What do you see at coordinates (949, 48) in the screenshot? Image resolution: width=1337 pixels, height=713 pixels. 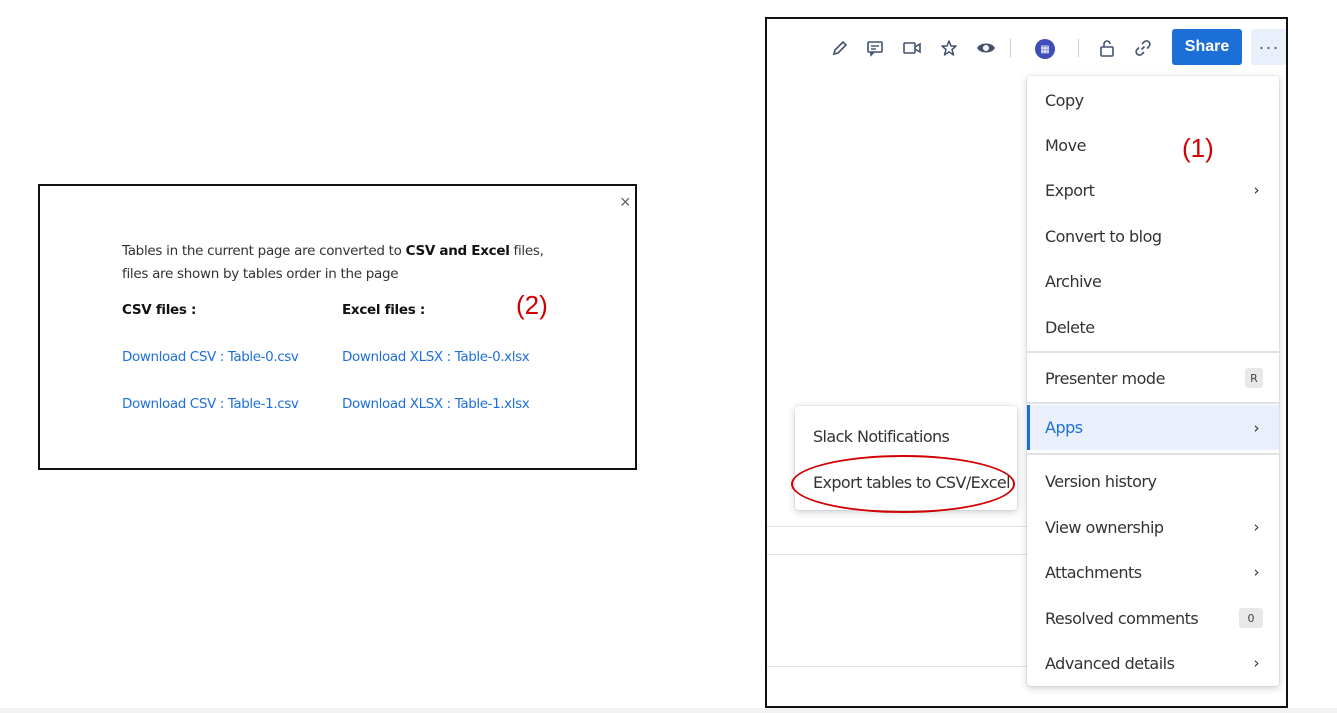 I see `star-icon` at bounding box center [949, 48].